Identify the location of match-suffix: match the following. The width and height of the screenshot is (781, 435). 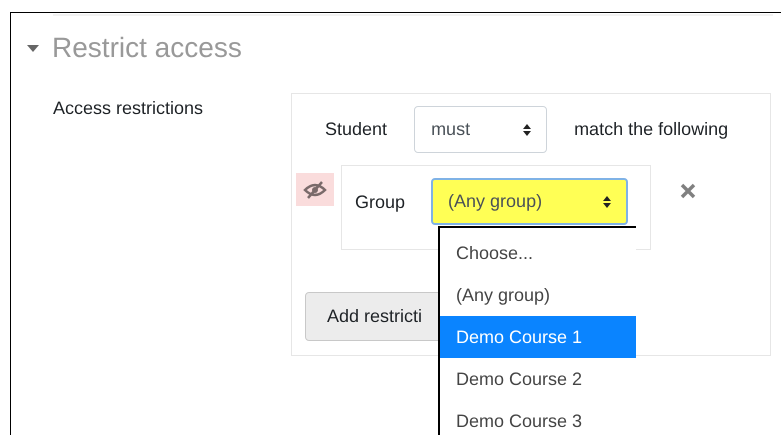
(651, 129).